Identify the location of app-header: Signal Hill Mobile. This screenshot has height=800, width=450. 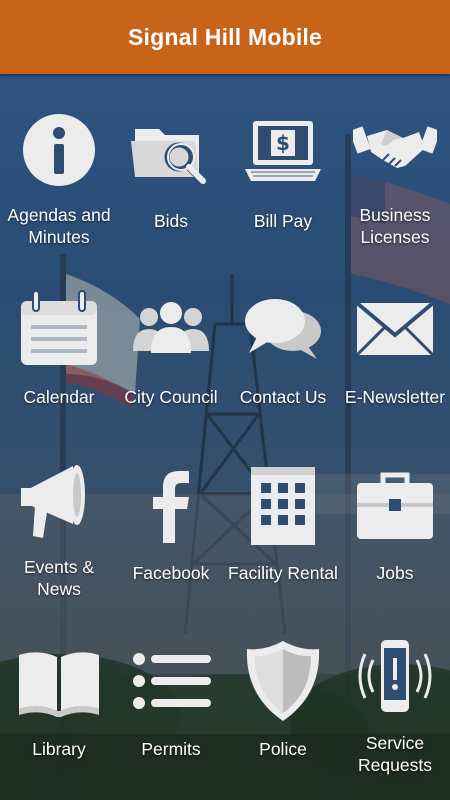
(225, 37).